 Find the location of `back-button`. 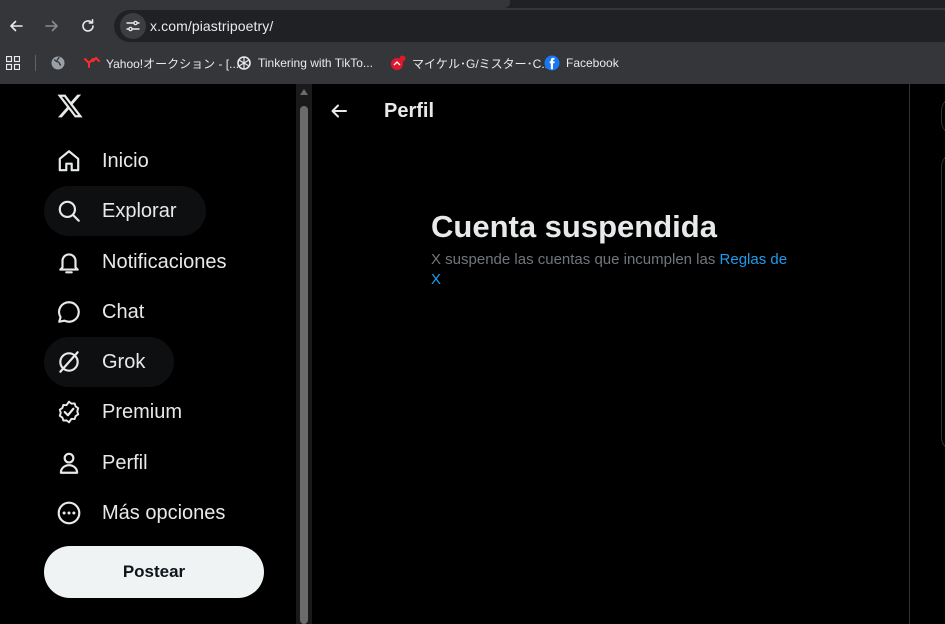

back-button is located at coordinates (339, 111).